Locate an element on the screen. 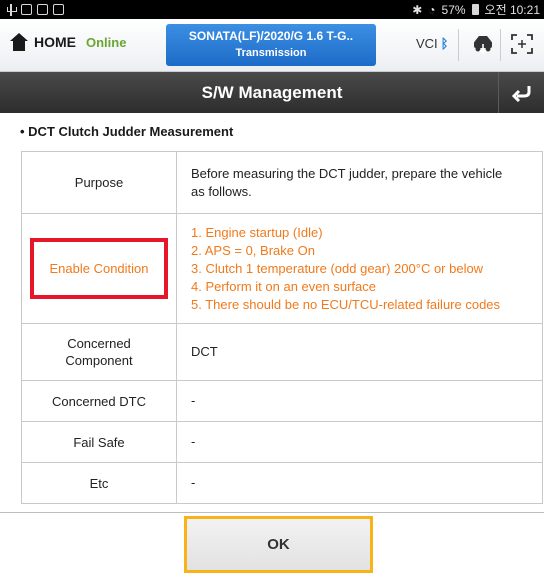  app-icon is located at coordinates (58, 9).